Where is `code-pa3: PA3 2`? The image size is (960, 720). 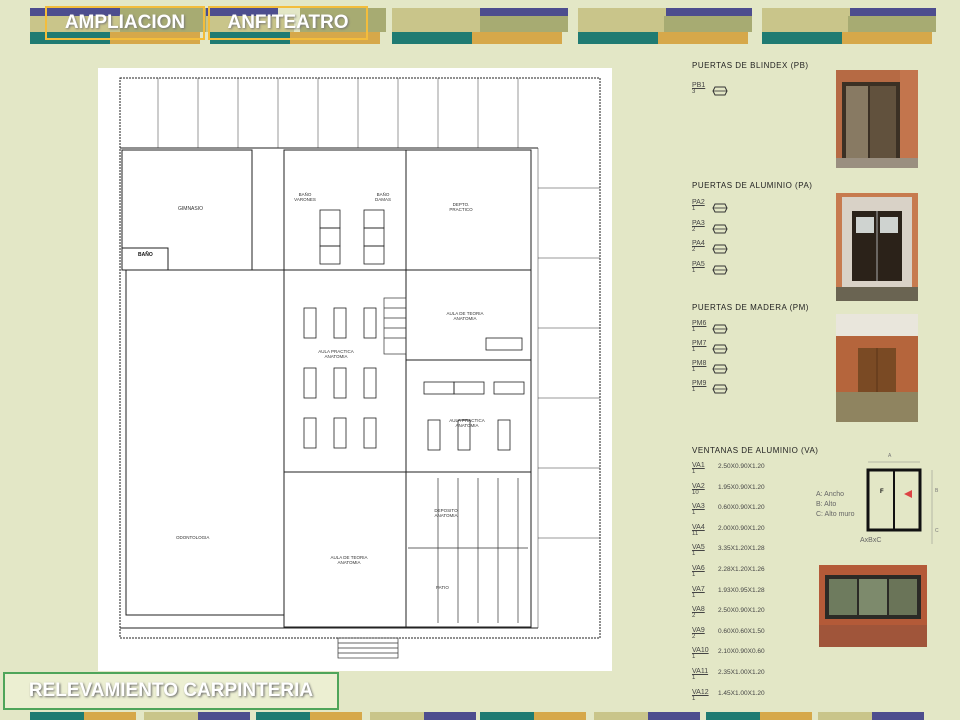
code-pa3: PA3 2 is located at coordinates (698, 226).